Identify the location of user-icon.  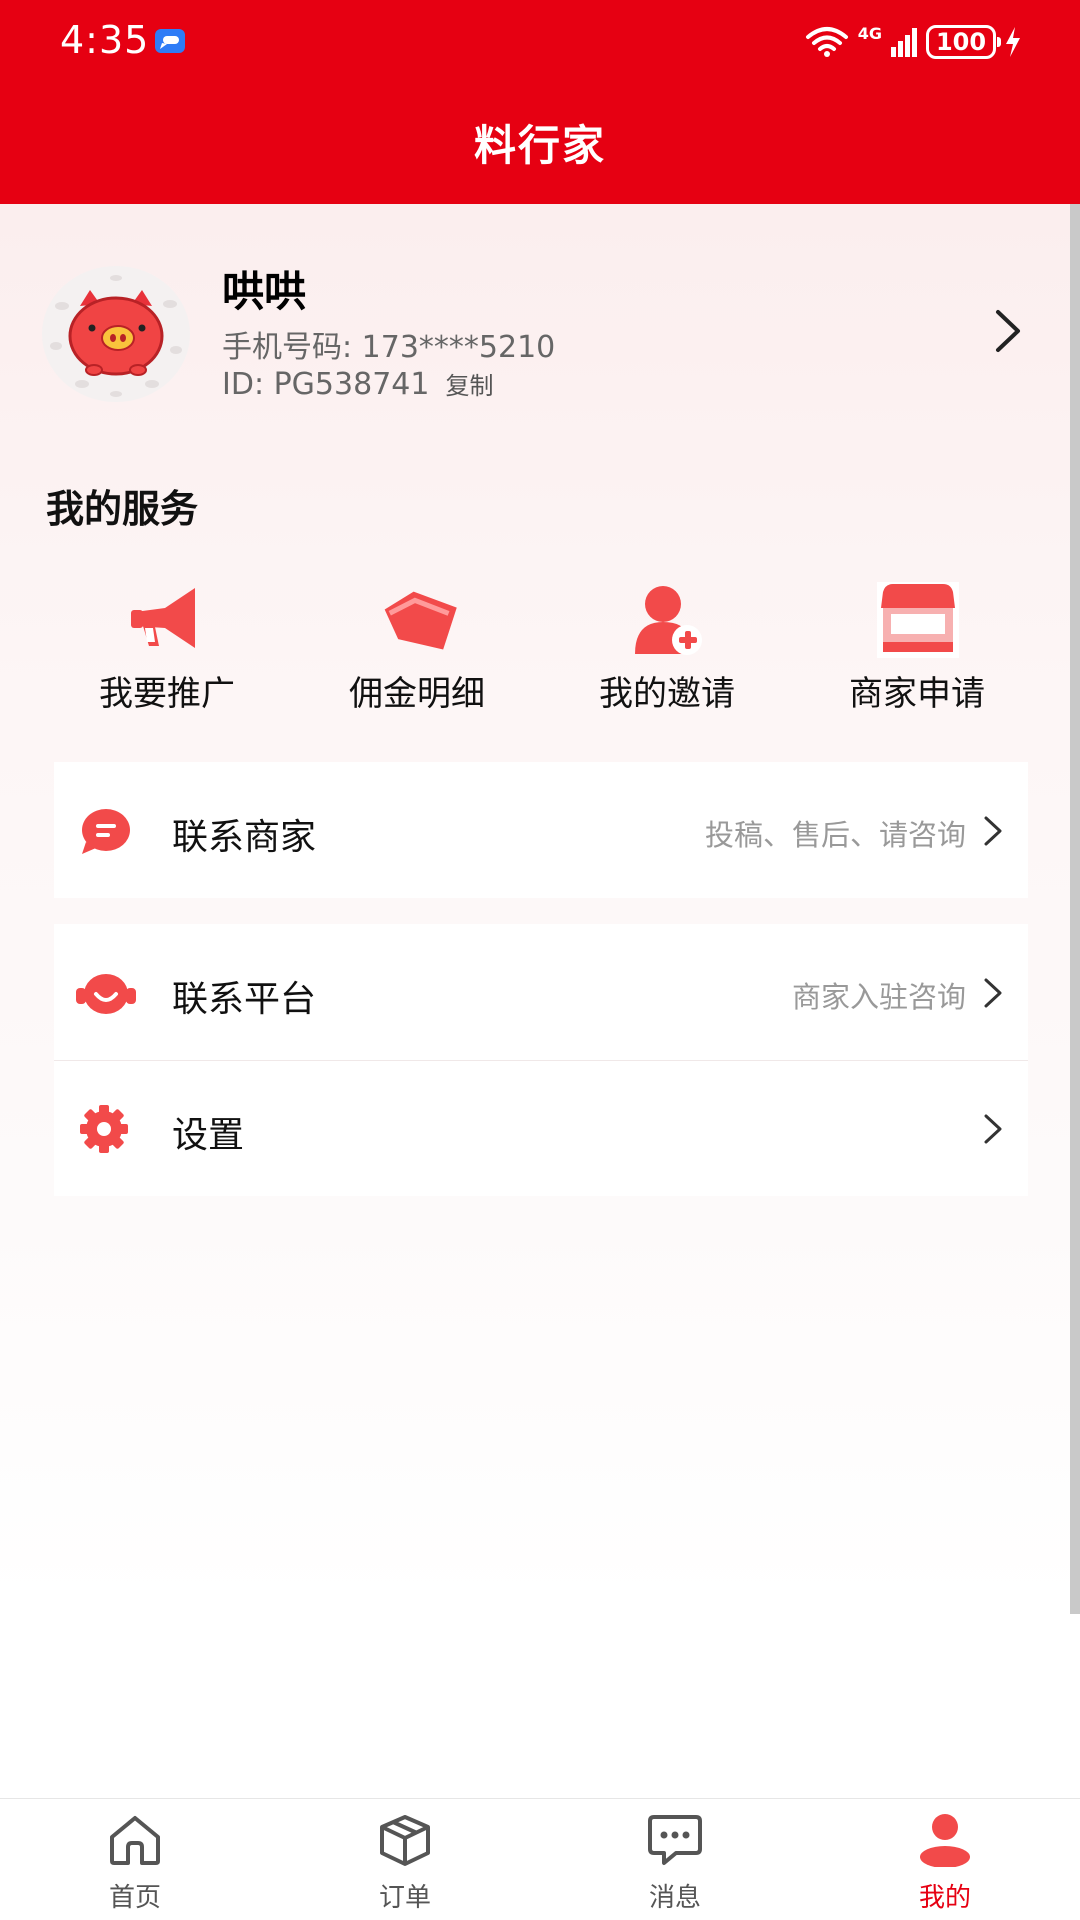
(945, 1840).